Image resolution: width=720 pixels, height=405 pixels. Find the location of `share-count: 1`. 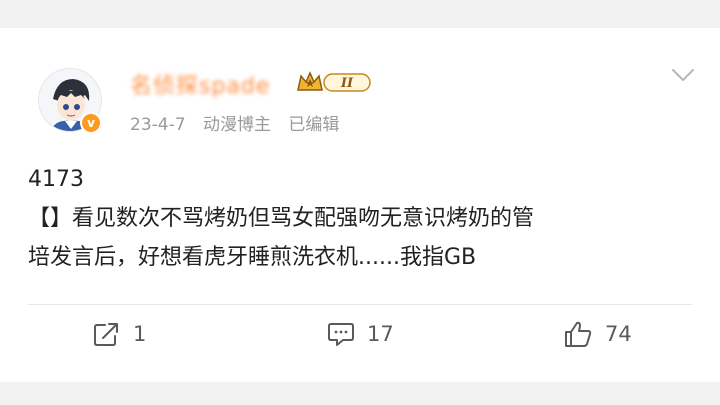

share-count: 1 is located at coordinates (140, 334).